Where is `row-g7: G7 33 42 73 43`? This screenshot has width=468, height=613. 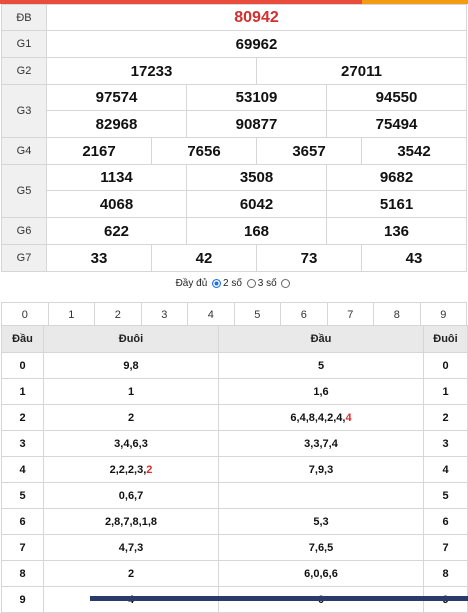 row-g7: G7 33 42 73 43 is located at coordinates (234, 258).